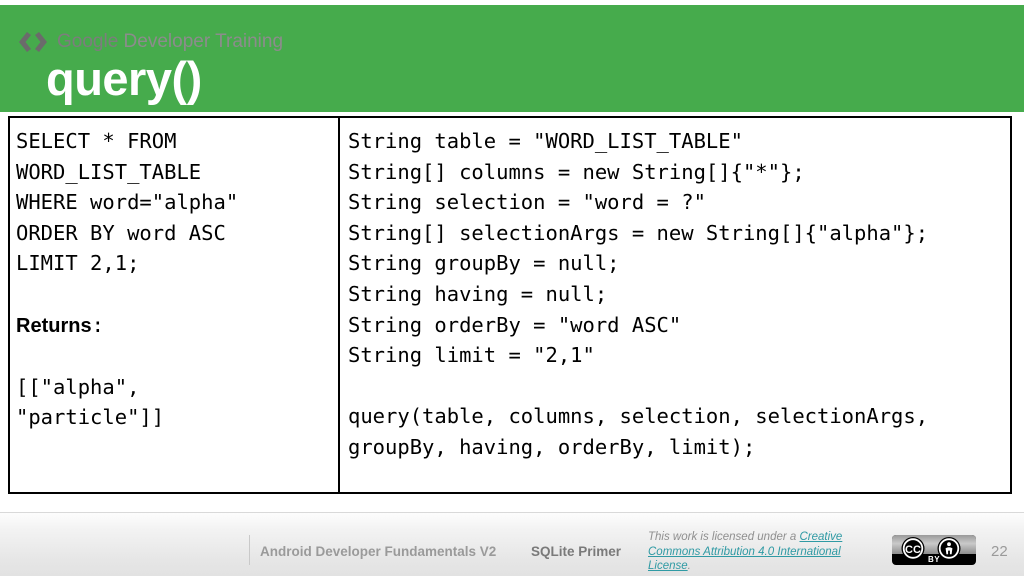  I want to click on returns-value: [["alpha", "particle"]], so click(90, 402).